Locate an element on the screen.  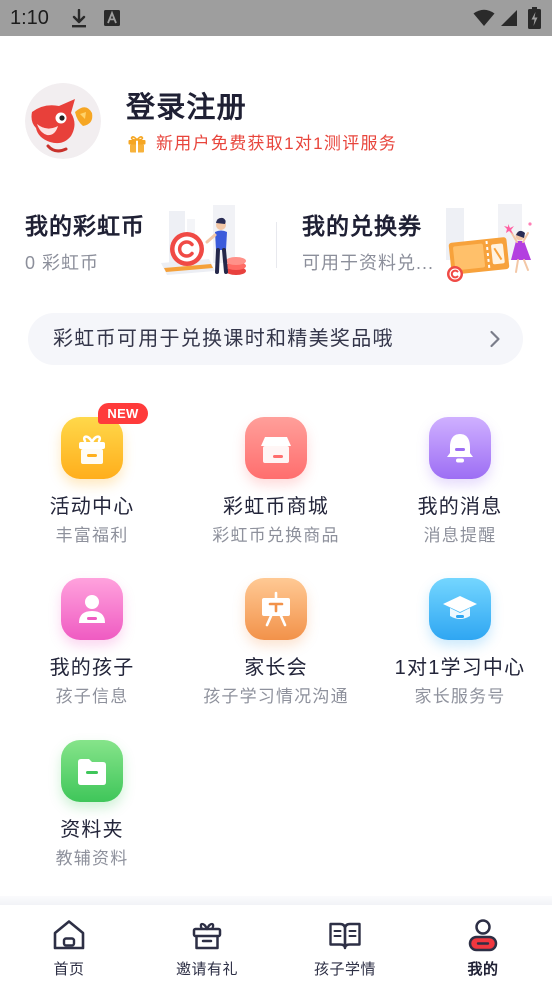
menu-my-messages: 我的消息 消息提醒 is located at coordinates (460, 485).